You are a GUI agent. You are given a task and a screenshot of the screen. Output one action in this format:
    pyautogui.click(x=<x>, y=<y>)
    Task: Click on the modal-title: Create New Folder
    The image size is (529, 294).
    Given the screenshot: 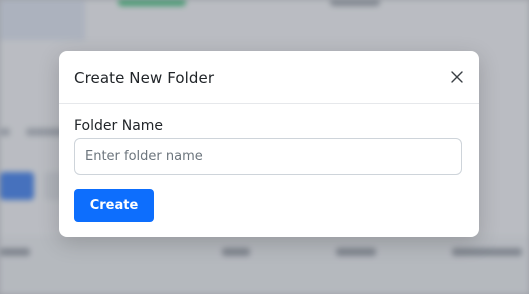 What is the action you would take?
    pyautogui.click(x=144, y=78)
    